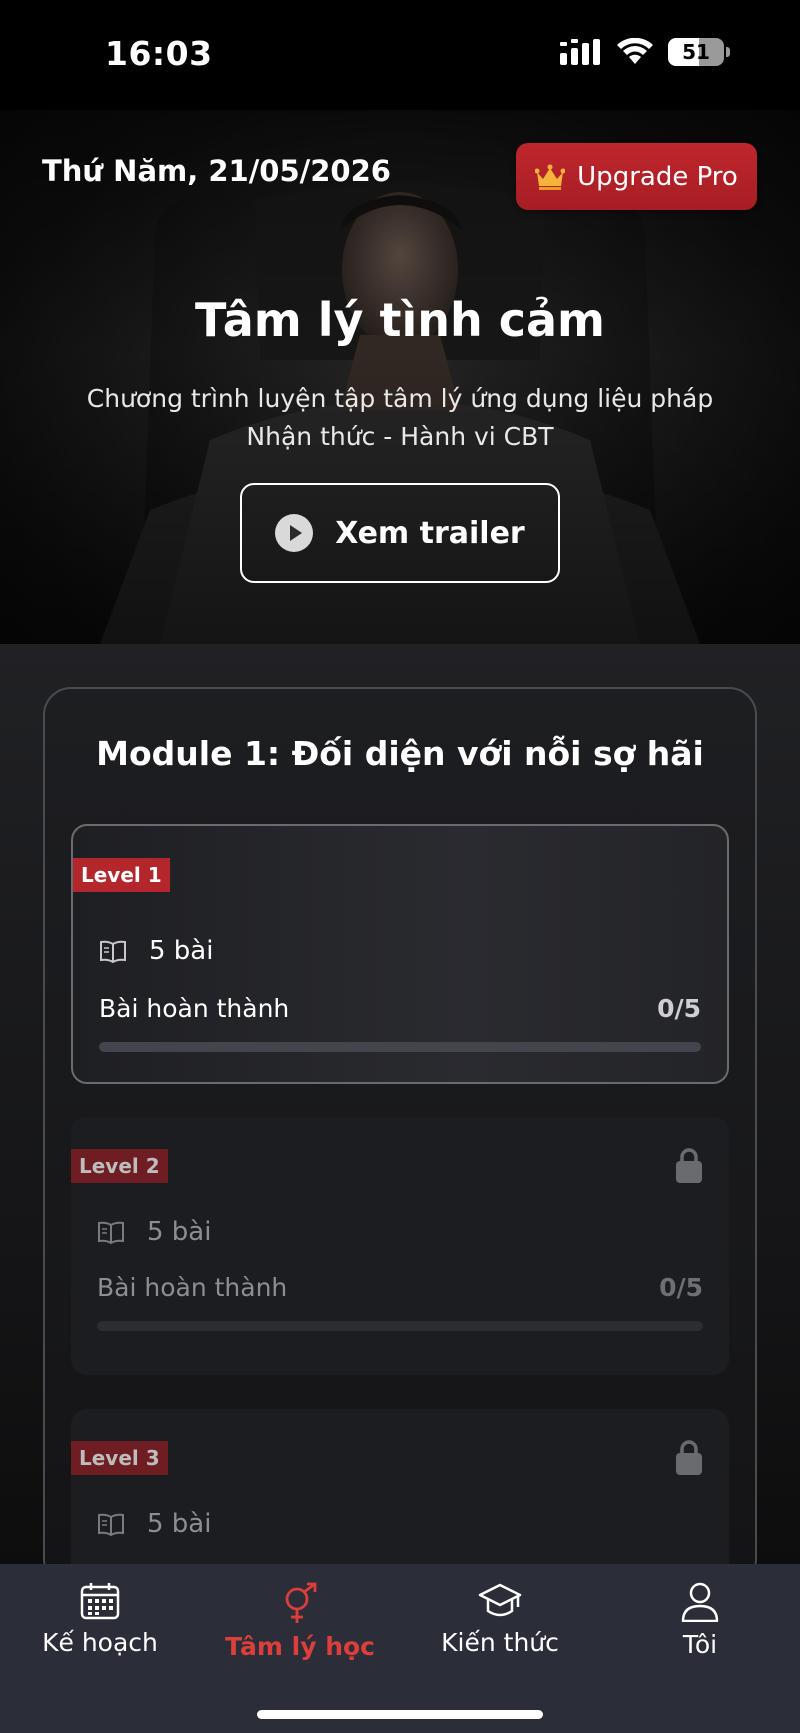  I want to click on tab-label: Kiến thức, so click(500, 1642).